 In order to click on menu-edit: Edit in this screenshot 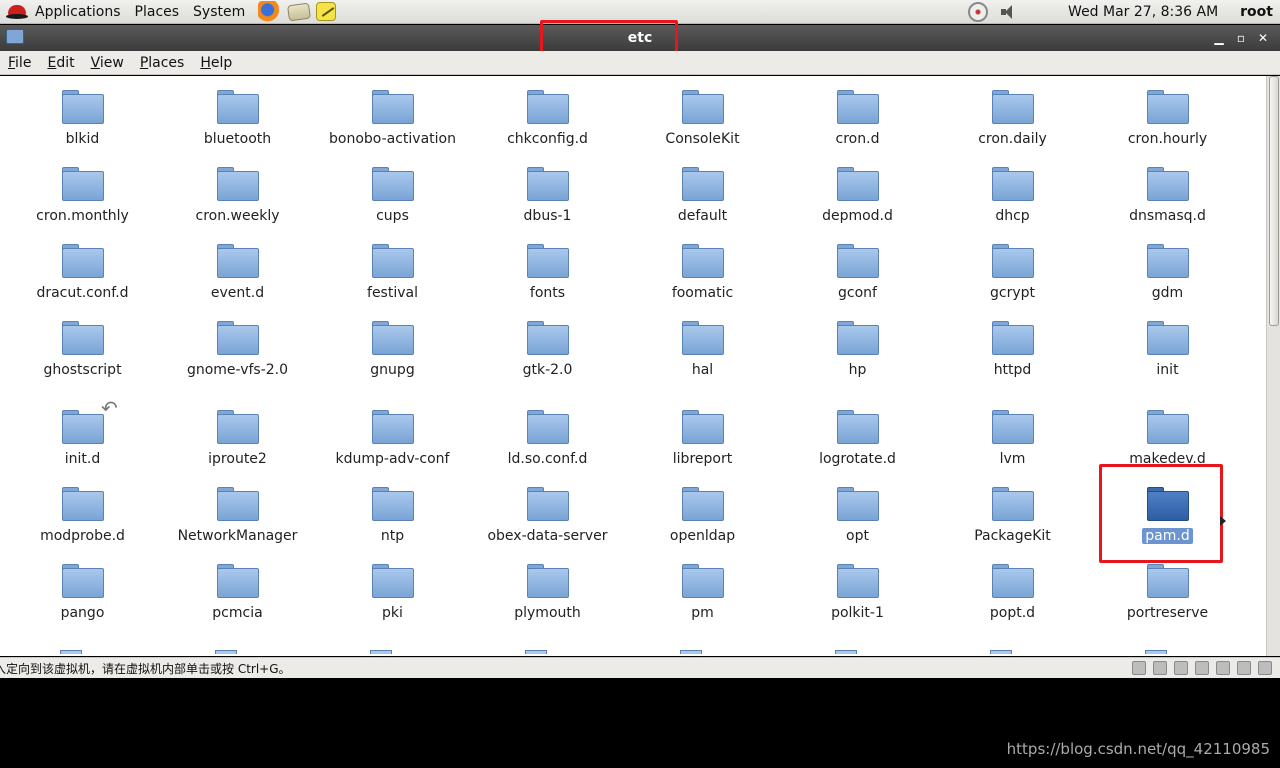, I will do `click(60, 63)`.